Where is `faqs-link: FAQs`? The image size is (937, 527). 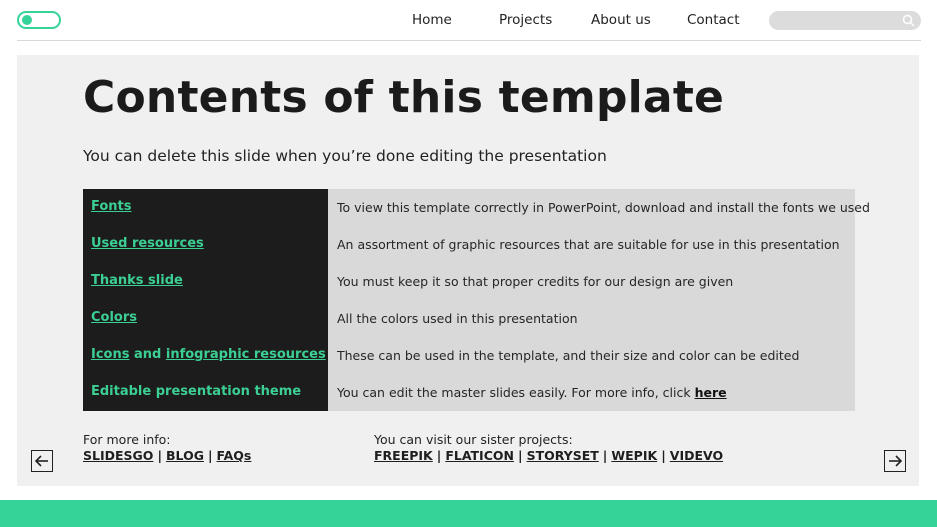
faqs-link: FAQs is located at coordinates (234, 455).